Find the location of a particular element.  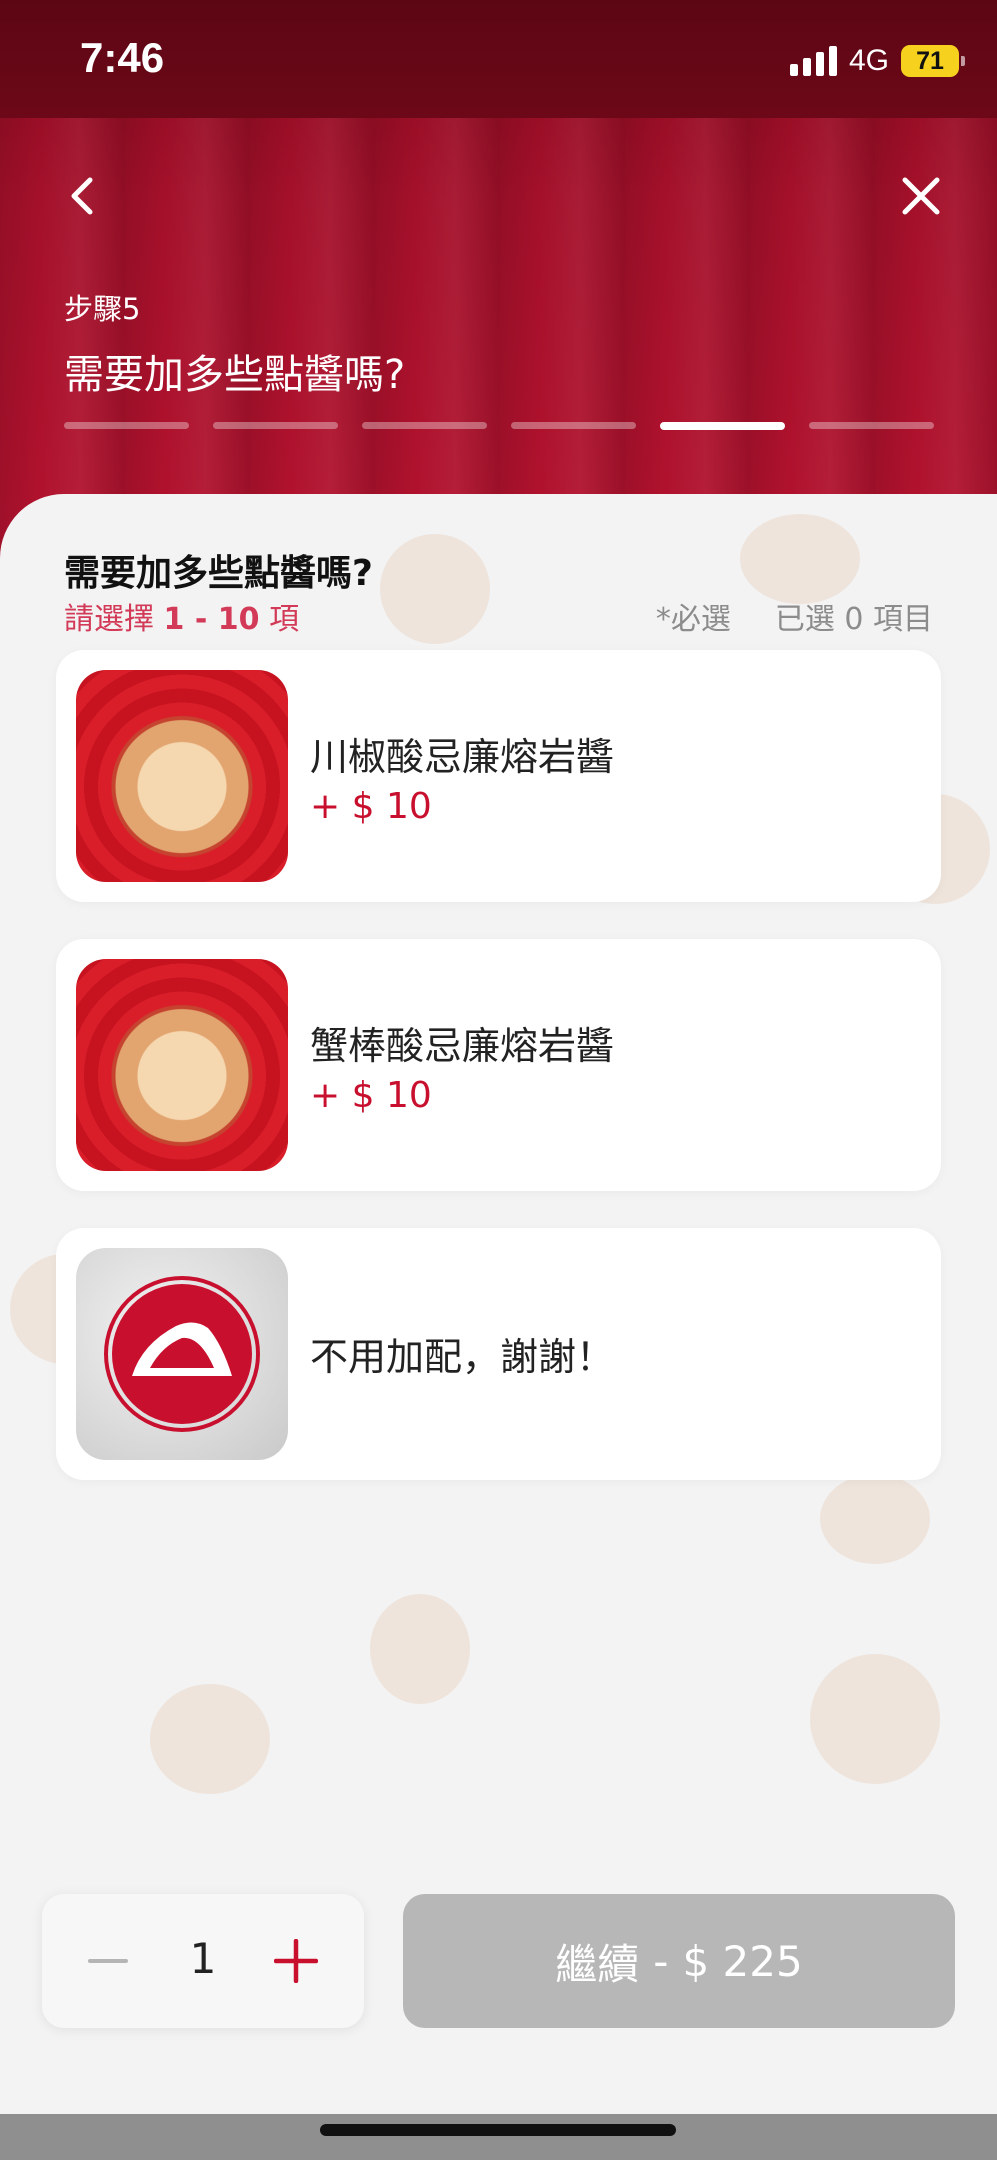

plus-icon is located at coordinates (296, 1961).